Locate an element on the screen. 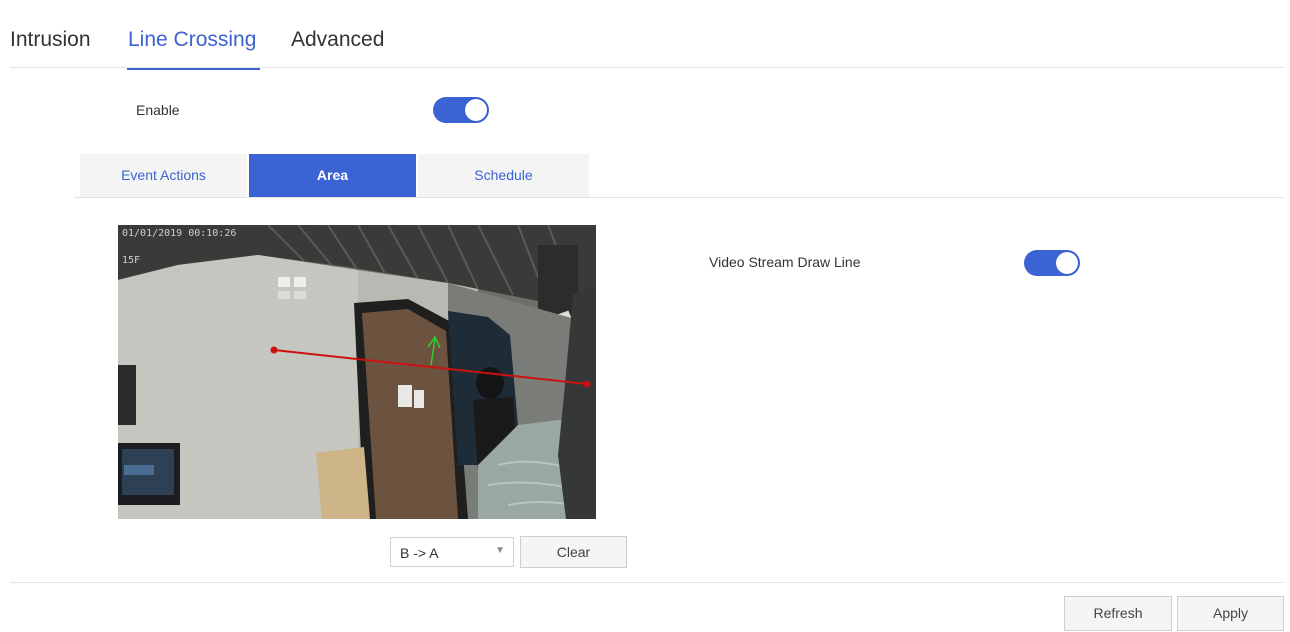 The image size is (1290, 632). active-tab-underline is located at coordinates (193, 69).